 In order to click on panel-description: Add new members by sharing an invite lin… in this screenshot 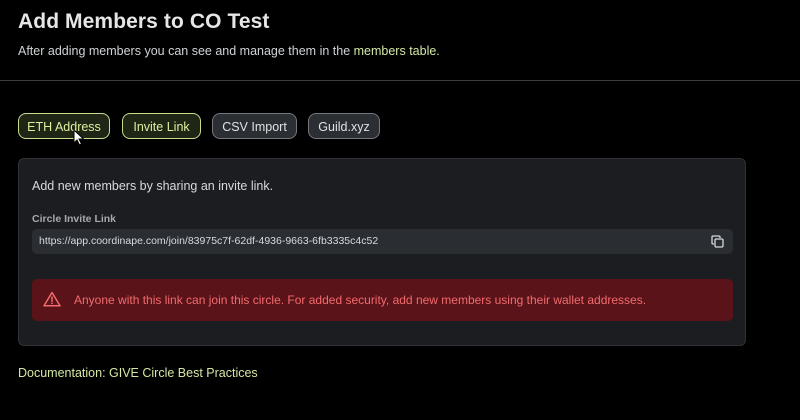, I will do `click(153, 186)`.